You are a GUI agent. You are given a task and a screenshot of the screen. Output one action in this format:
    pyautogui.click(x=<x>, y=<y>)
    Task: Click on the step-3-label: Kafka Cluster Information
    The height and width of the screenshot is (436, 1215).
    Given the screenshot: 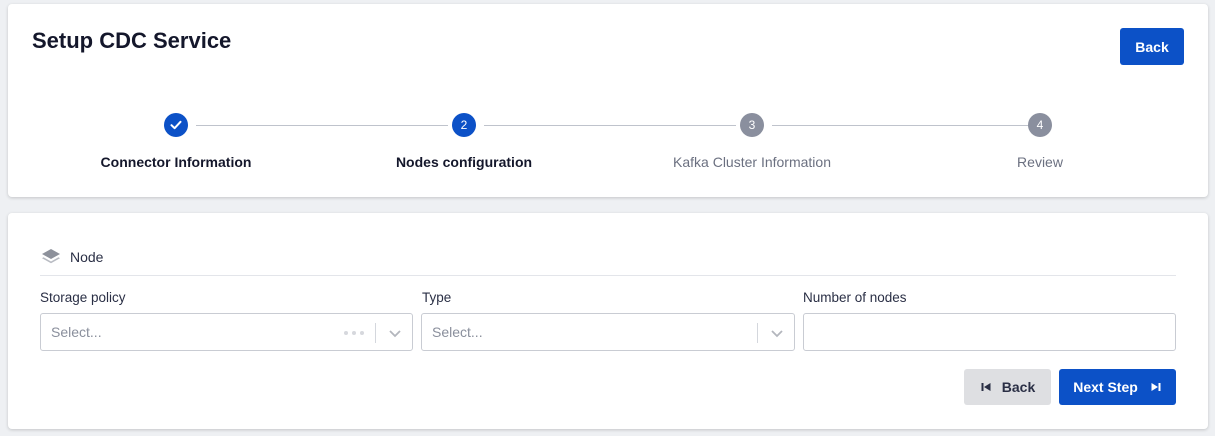 What is the action you would take?
    pyautogui.click(x=752, y=162)
    